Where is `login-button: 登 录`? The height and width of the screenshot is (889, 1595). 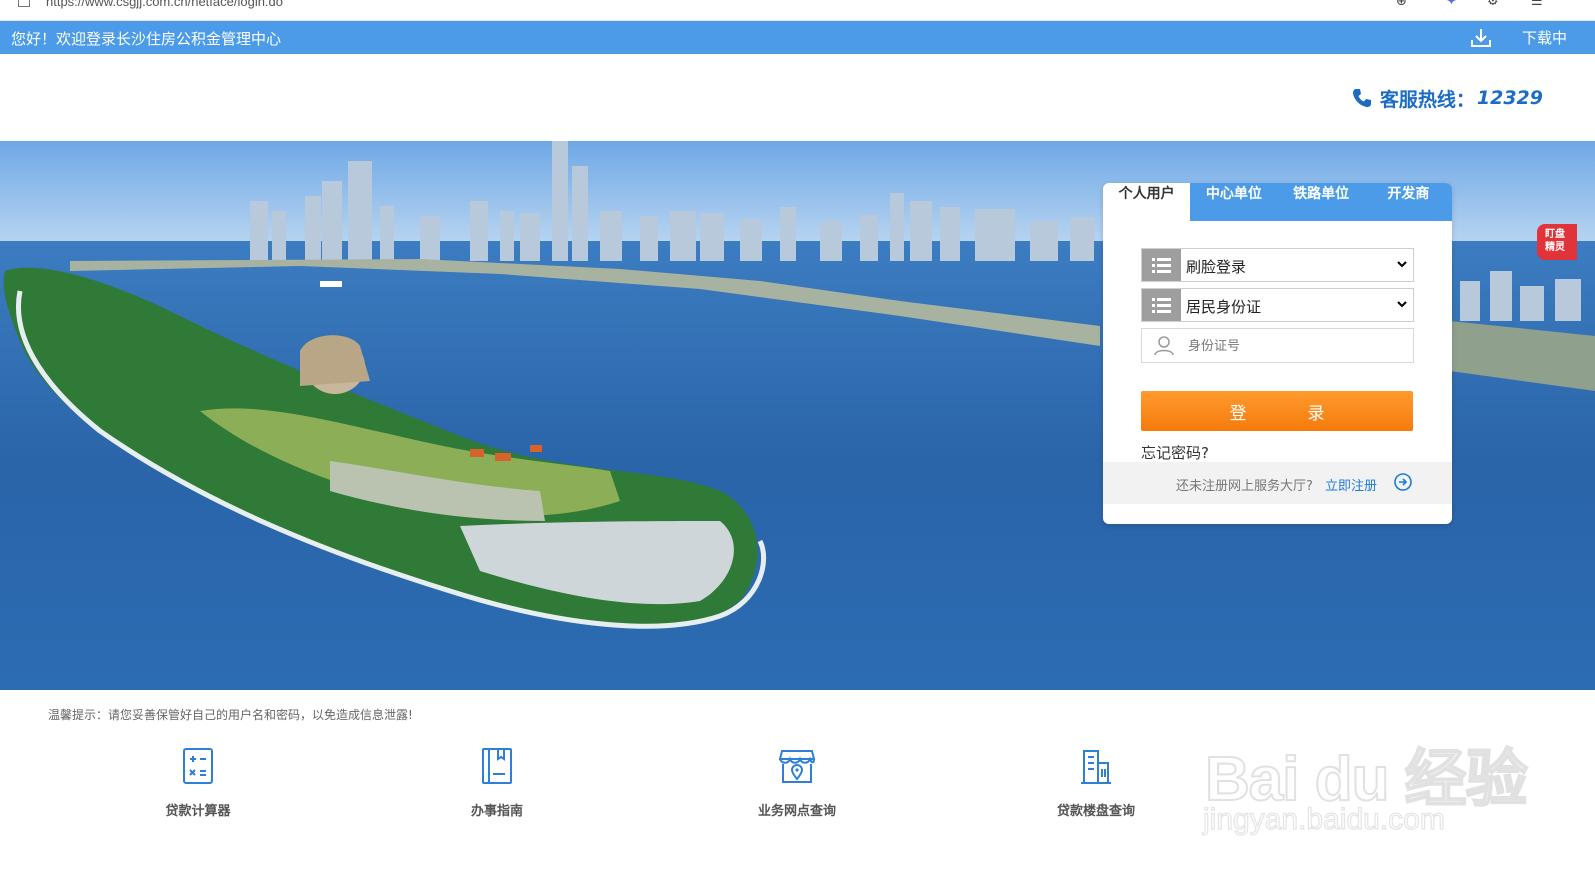 login-button: 登 录 is located at coordinates (1277, 411).